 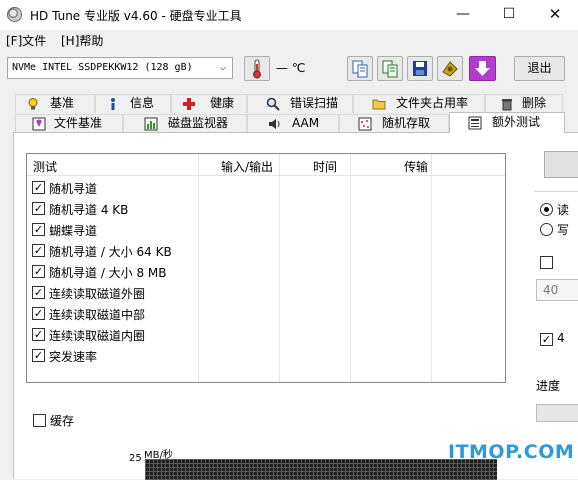 I want to click on down-arrow-icon, so click(x=482, y=68).